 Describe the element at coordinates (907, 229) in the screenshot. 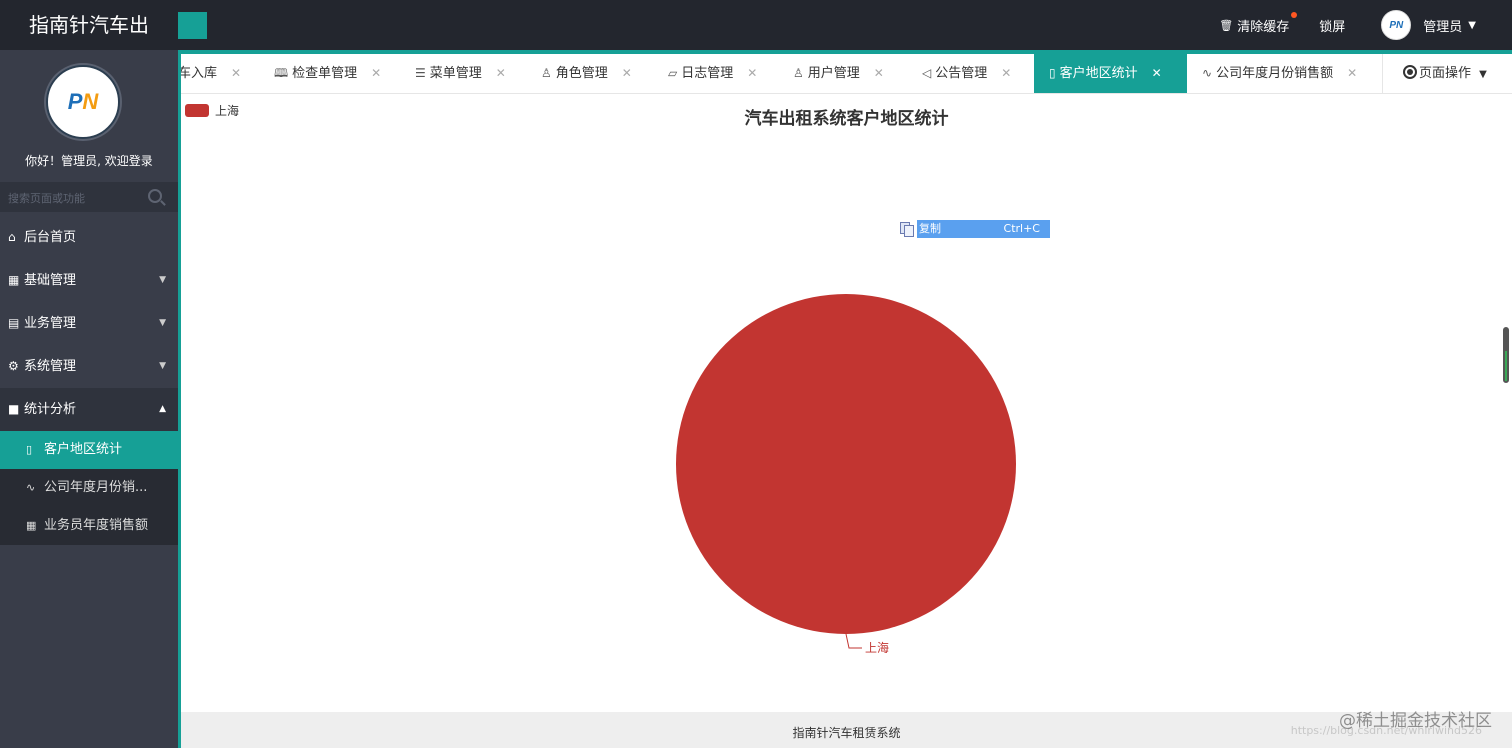

I see `copy-icon` at that location.